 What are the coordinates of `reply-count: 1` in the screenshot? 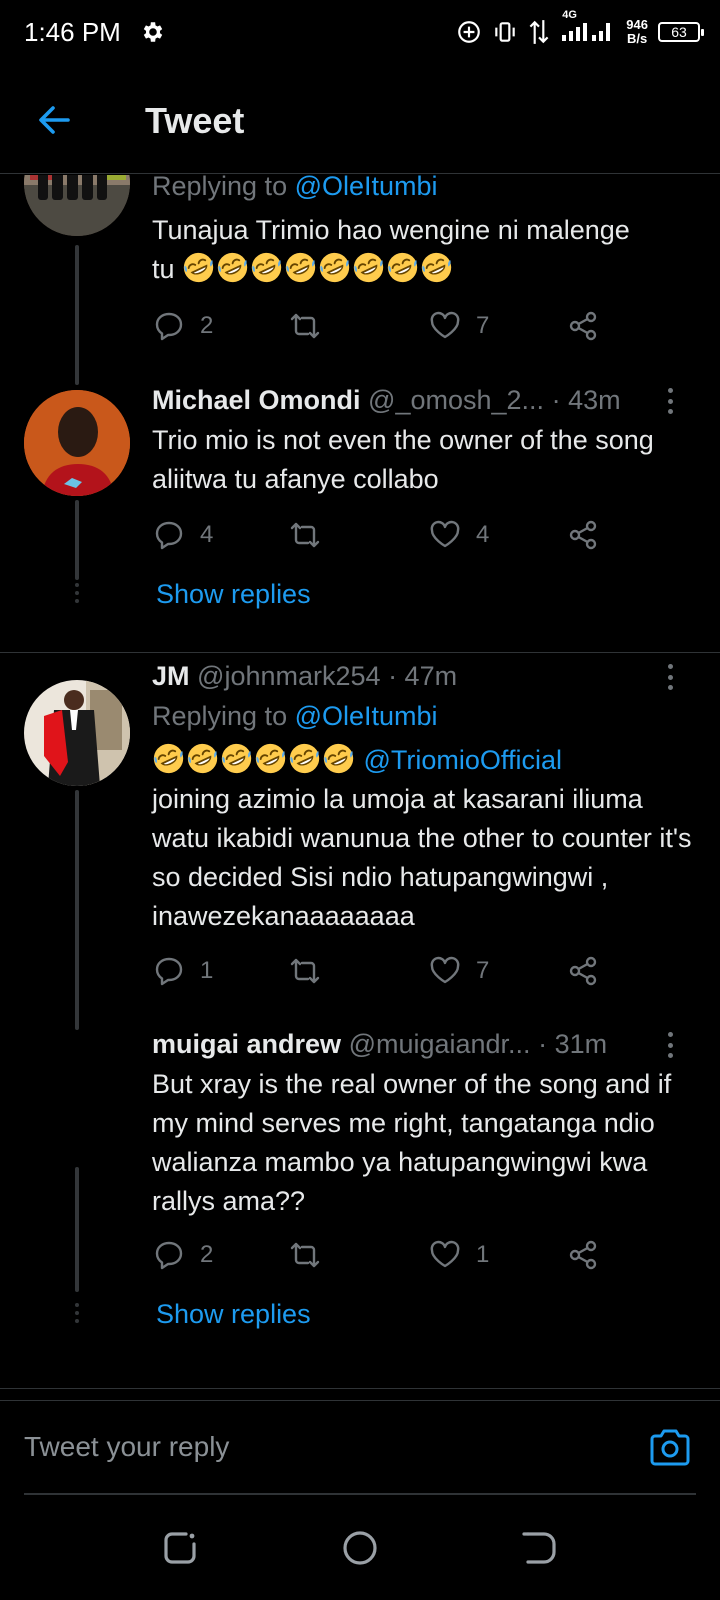 It's located at (207, 970).